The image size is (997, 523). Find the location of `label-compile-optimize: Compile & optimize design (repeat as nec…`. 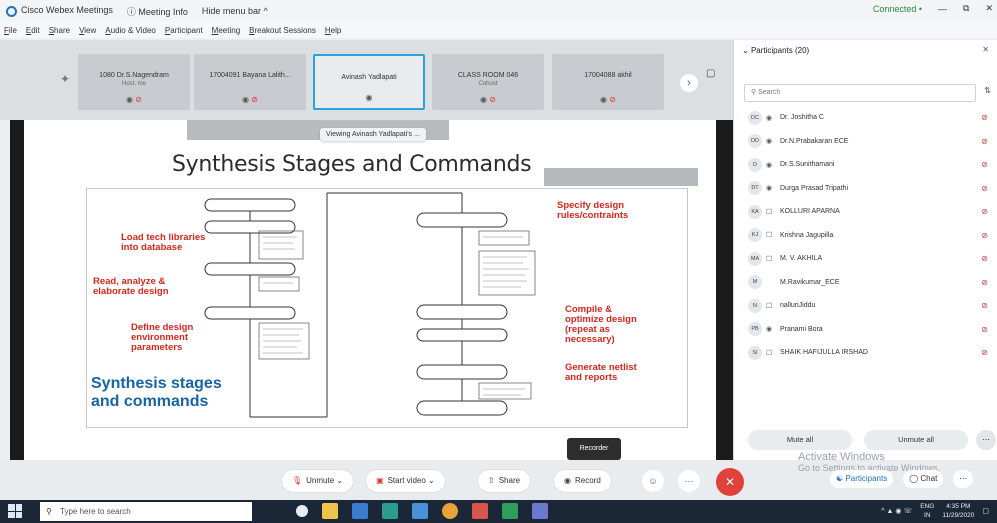

label-compile-optimize: Compile & optimize design (repeat as nec… is located at coordinates (601, 324).